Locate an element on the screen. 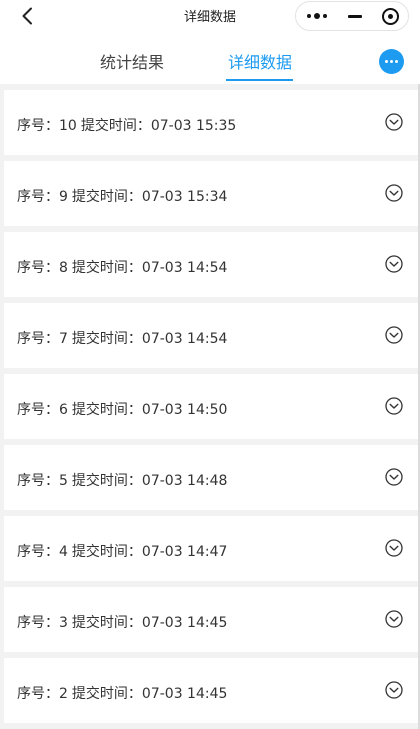  record-label: 序号：9 提交时间：07-03 15:34 is located at coordinates (122, 196).